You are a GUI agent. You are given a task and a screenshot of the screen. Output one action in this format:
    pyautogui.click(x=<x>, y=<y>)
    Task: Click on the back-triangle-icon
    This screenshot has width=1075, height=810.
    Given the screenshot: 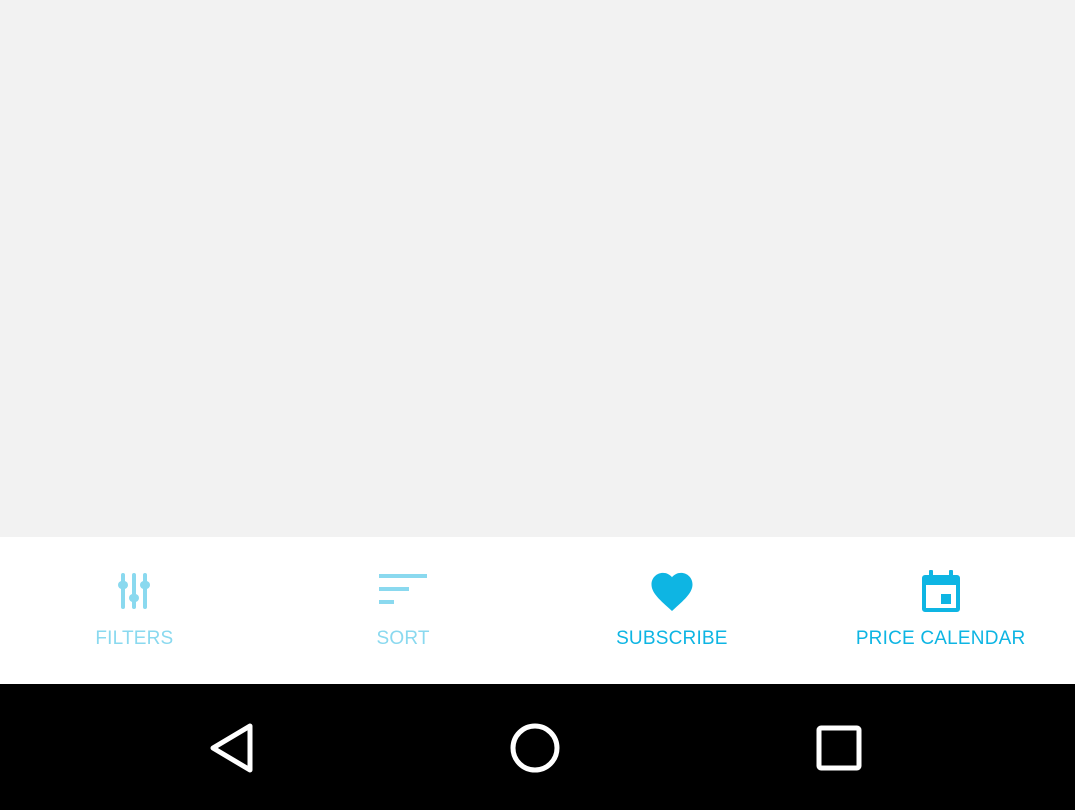 What is the action you would take?
    pyautogui.click(x=231, y=748)
    